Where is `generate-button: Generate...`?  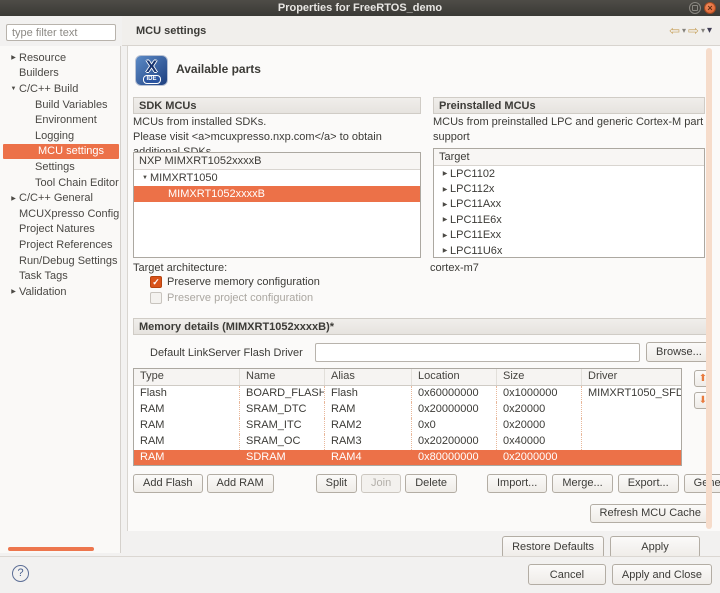 generate-button: Generate... is located at coordinates (701, 483).